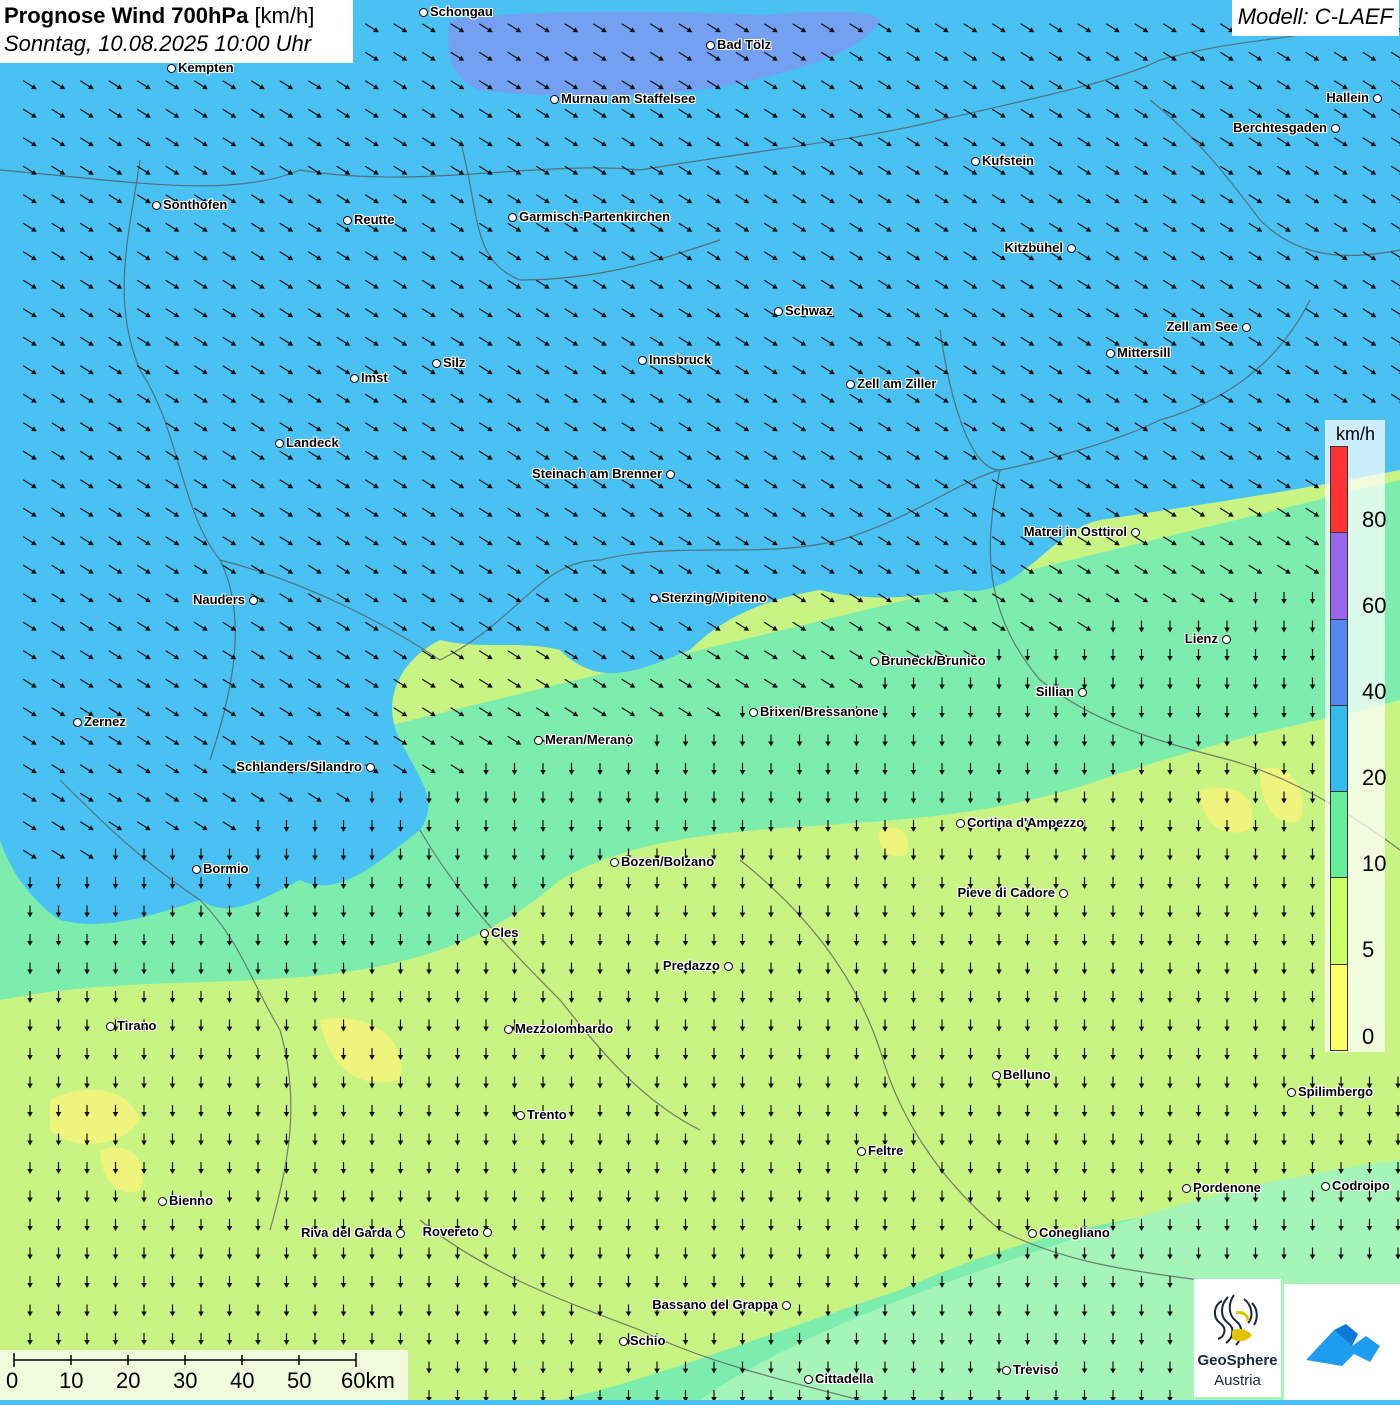 This screenshot has width=1400, height=1405. Describe the element at coordinates (374, 219) in the screenshot. I see `city-label: Reutte` at that location.